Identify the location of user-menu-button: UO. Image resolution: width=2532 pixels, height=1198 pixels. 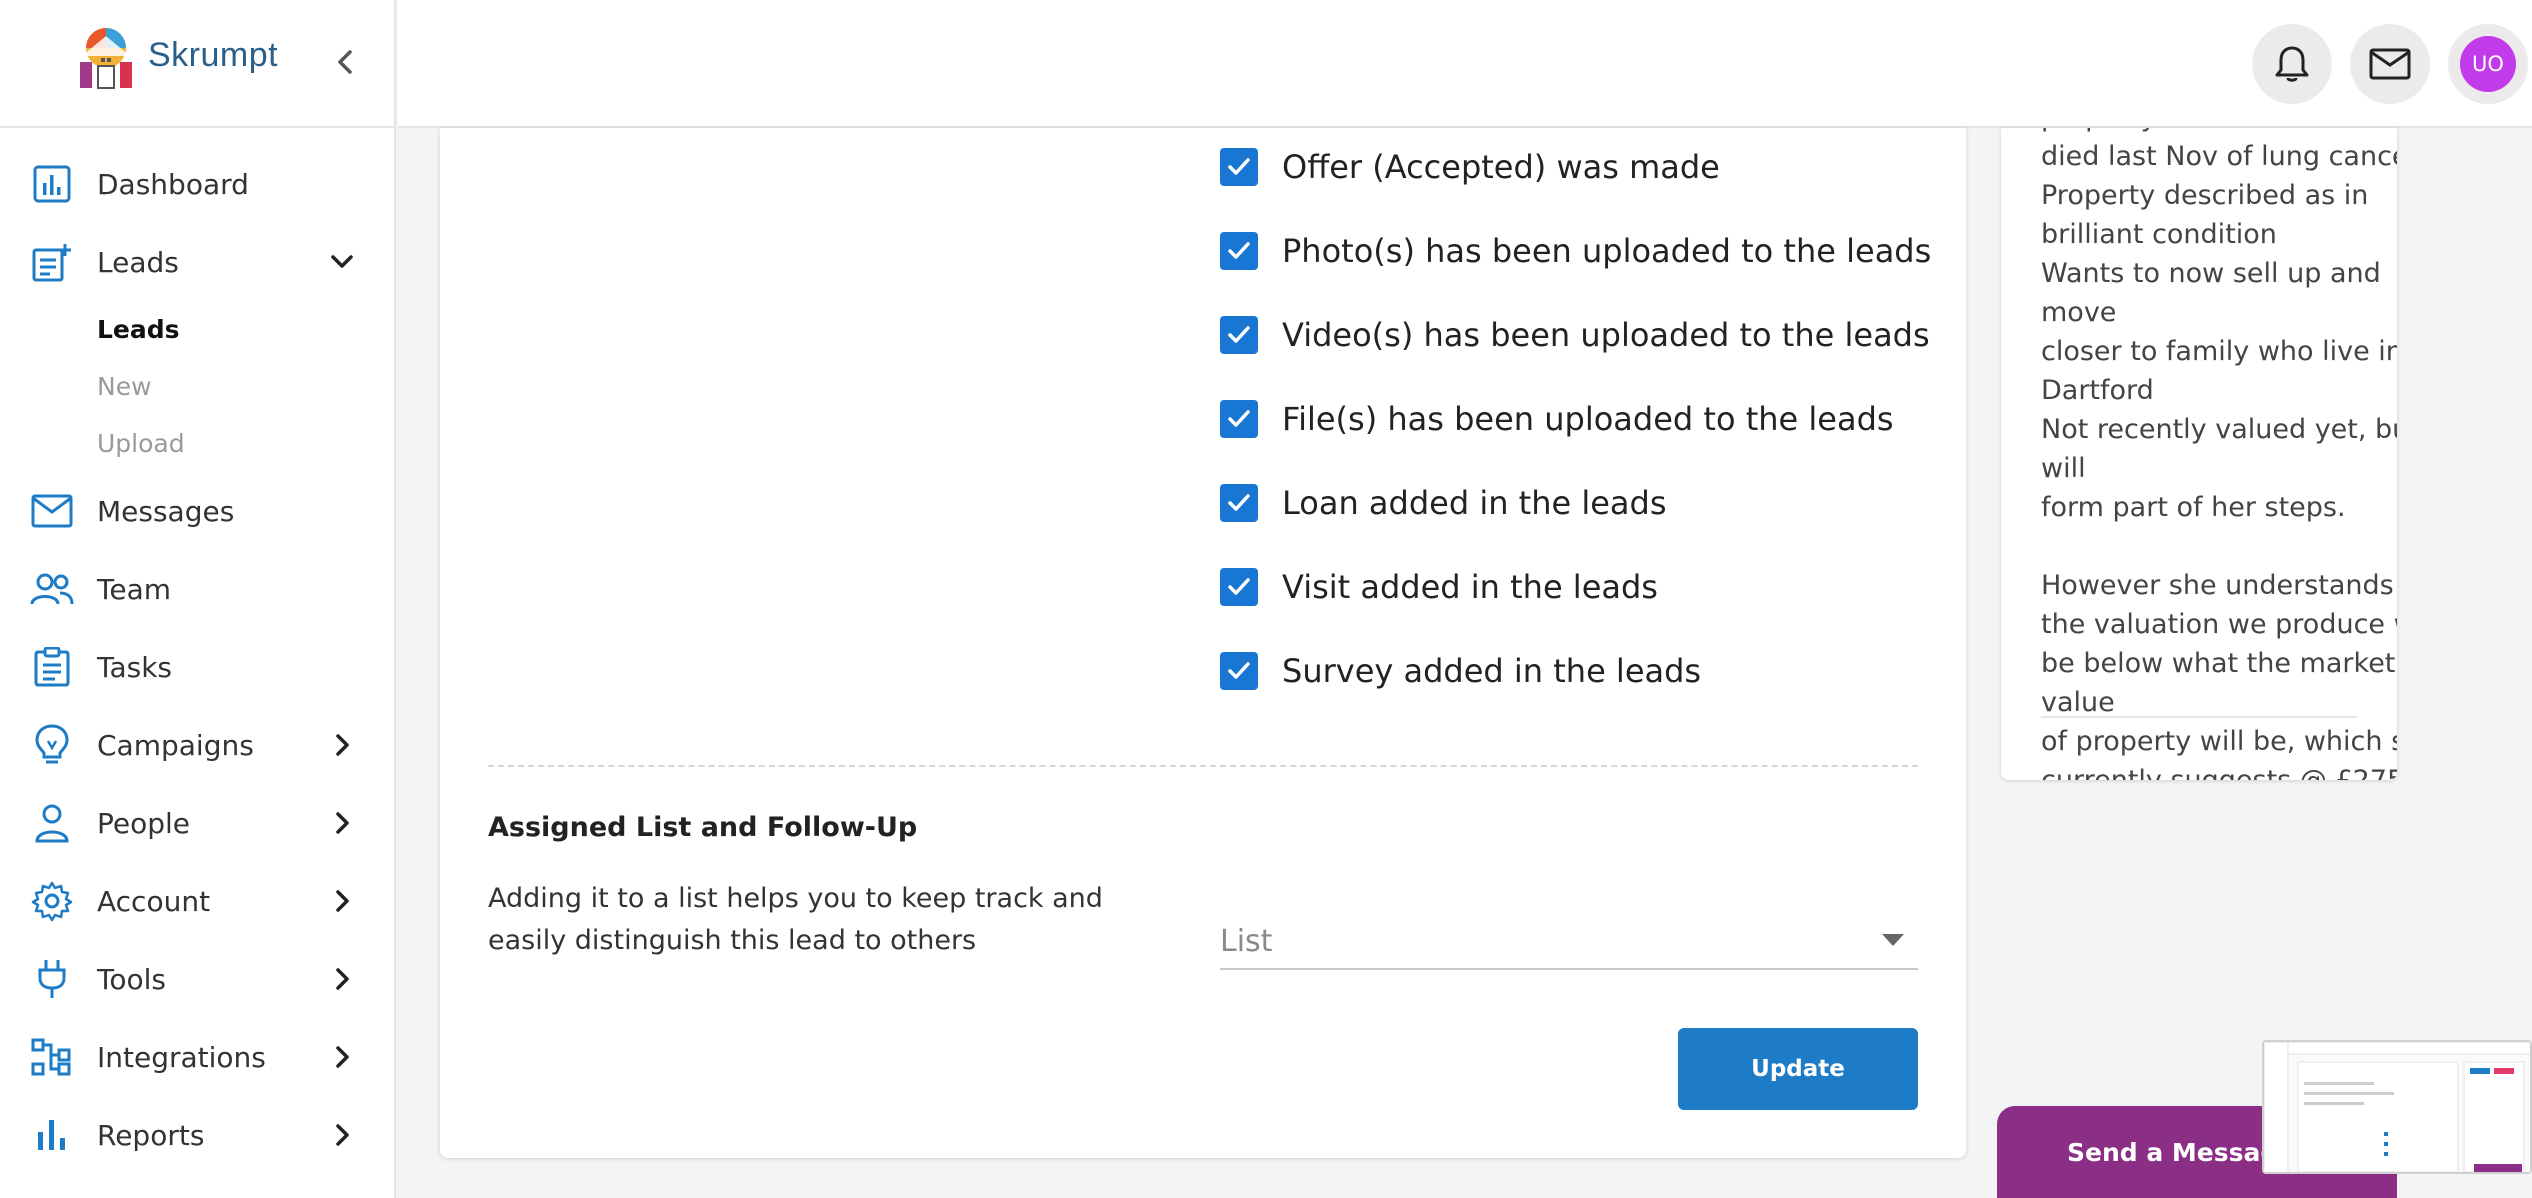
(2488, 64).